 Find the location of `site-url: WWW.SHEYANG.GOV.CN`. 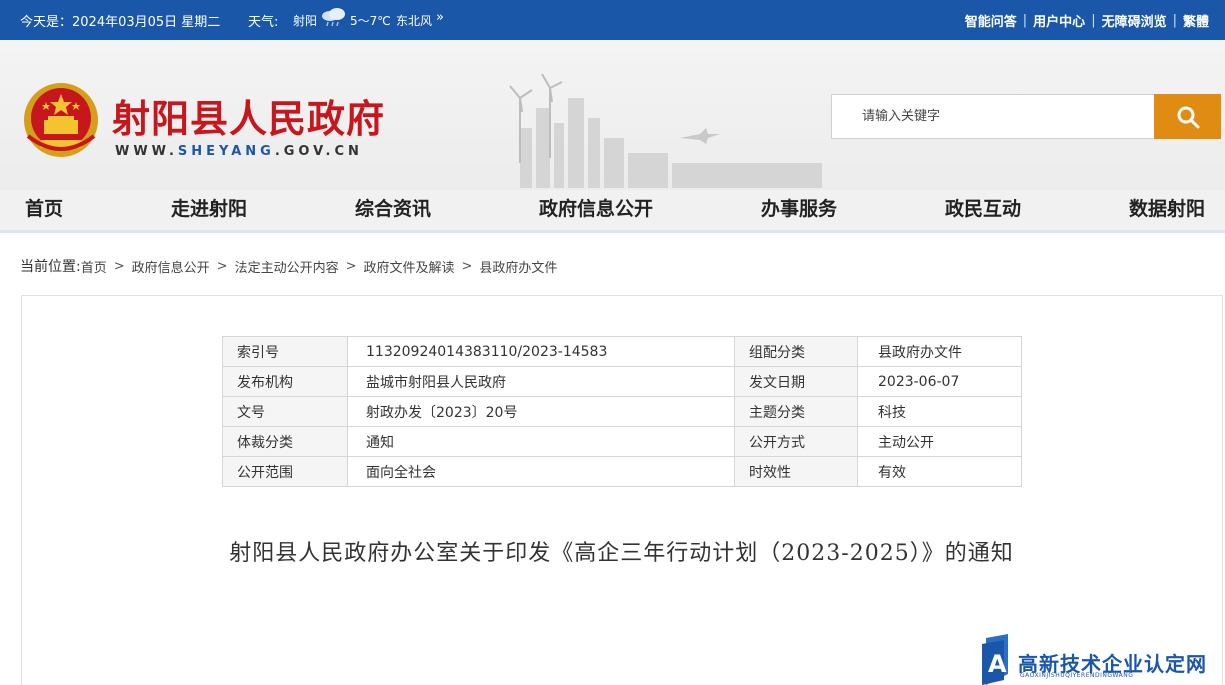

site-url: WWW.SHEYANG.GOV.CN is located at coordinates (239, 151).